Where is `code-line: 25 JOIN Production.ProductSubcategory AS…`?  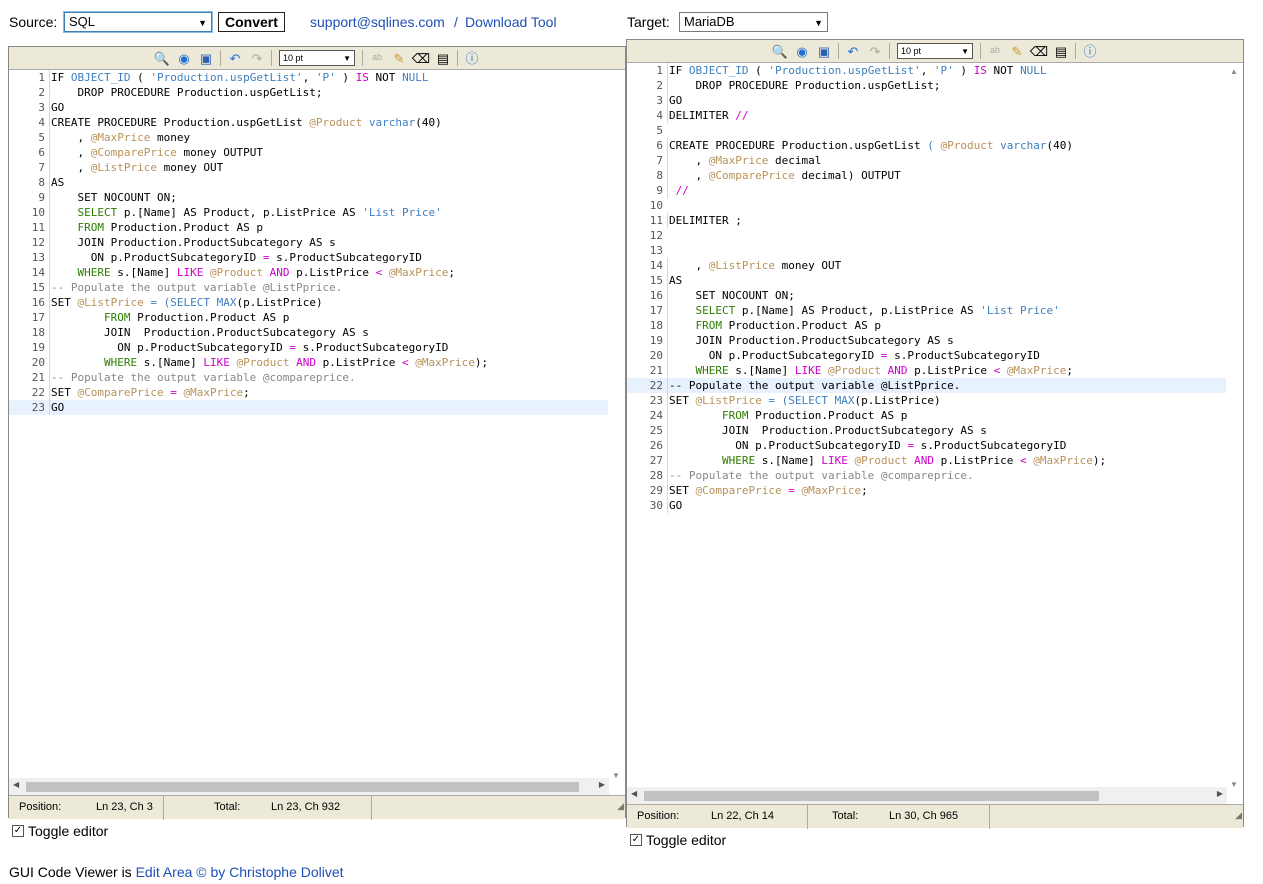
code-line: 25 JOIN Production.ProductSubcategory AS… is located at coordinates (927, 430).